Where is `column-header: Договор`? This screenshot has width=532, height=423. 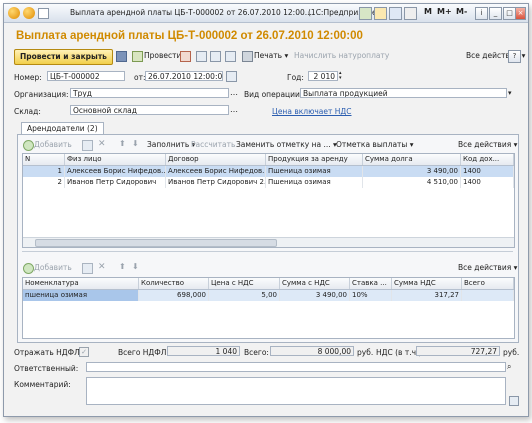 column-header: Договор is located at coordinates (216, 159).